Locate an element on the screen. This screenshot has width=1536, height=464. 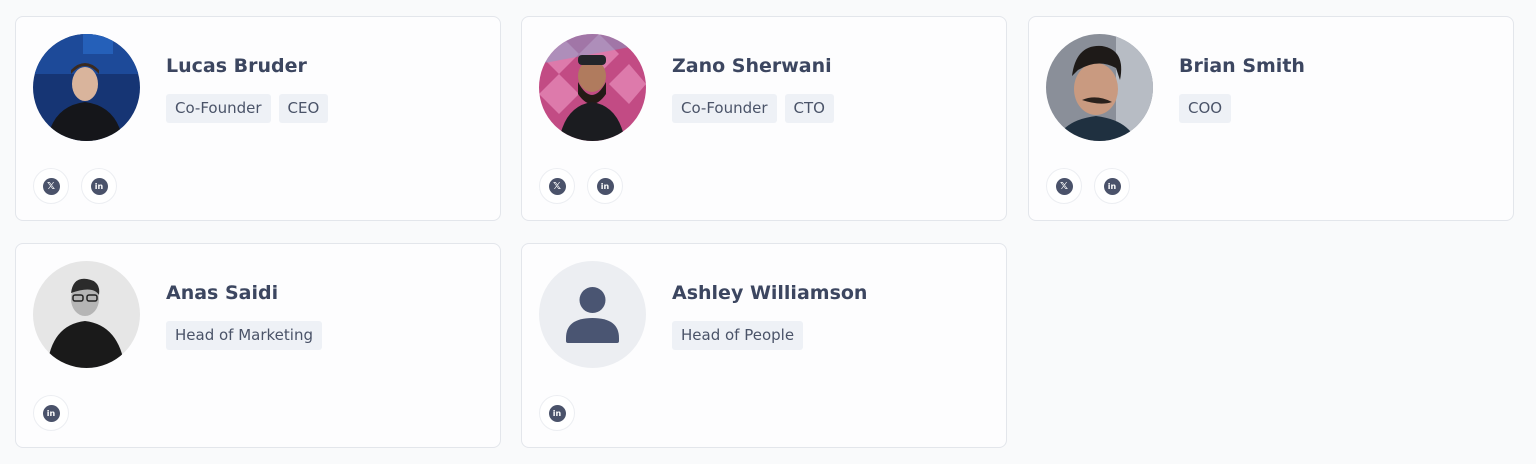
role-tag: Head of Marketing is located at coordinates (244, 335).